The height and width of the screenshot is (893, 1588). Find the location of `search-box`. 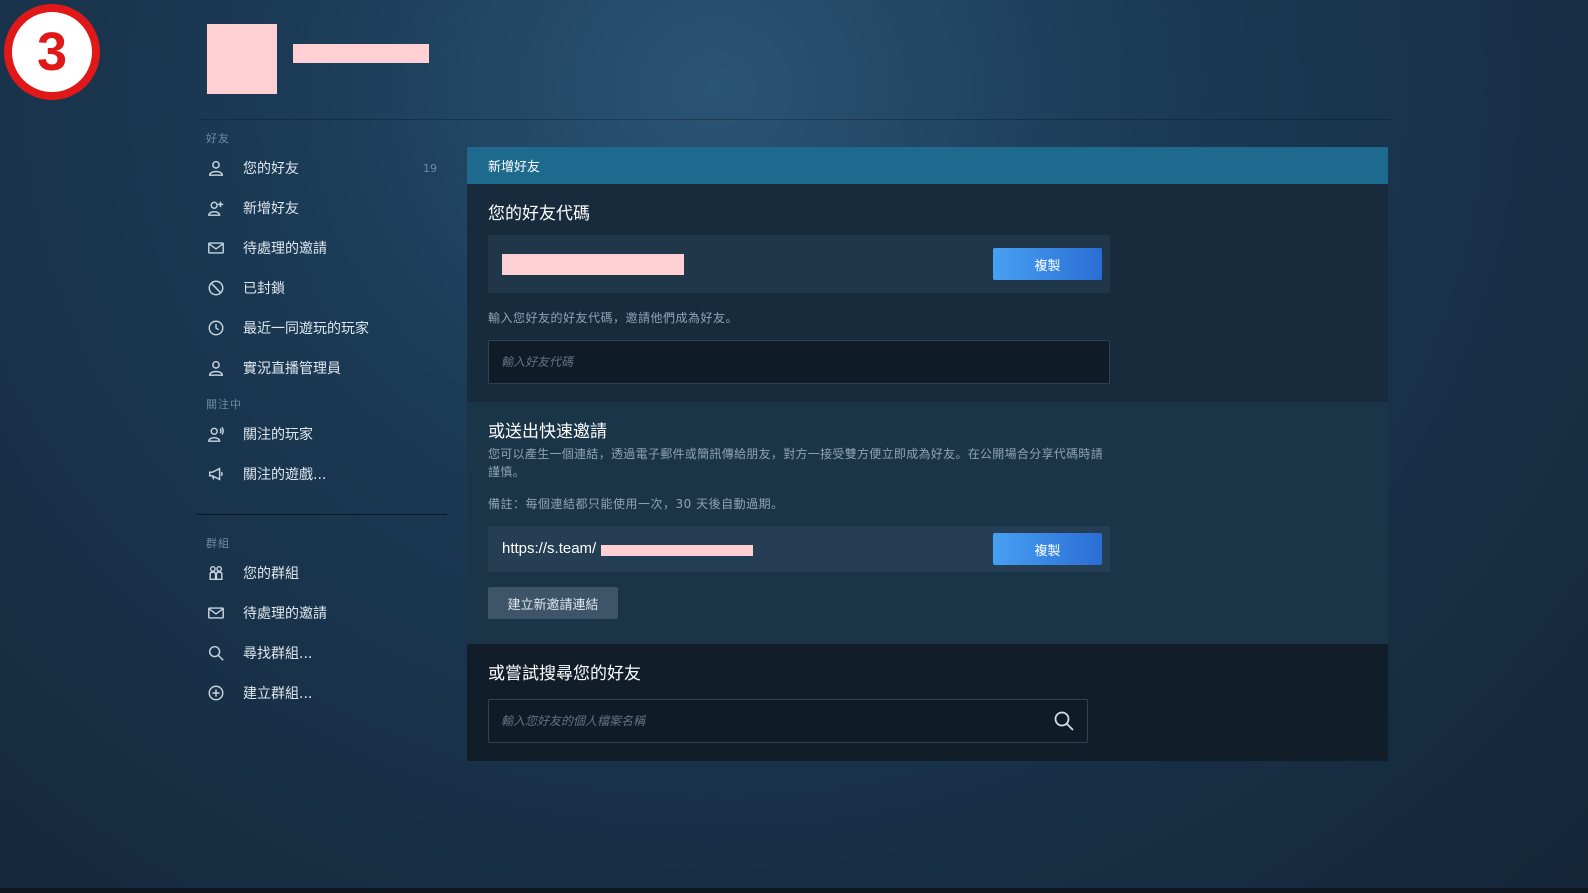

search-box is located at coordinates (788, 721).